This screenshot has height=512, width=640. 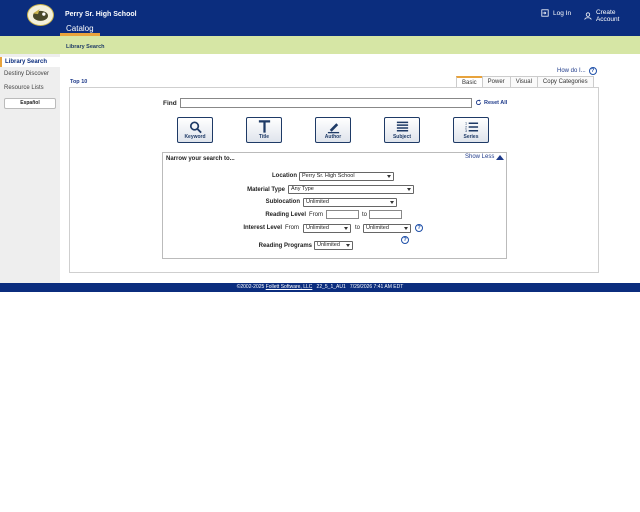 I want to click on pen-icon, so click(x=333, y=128).